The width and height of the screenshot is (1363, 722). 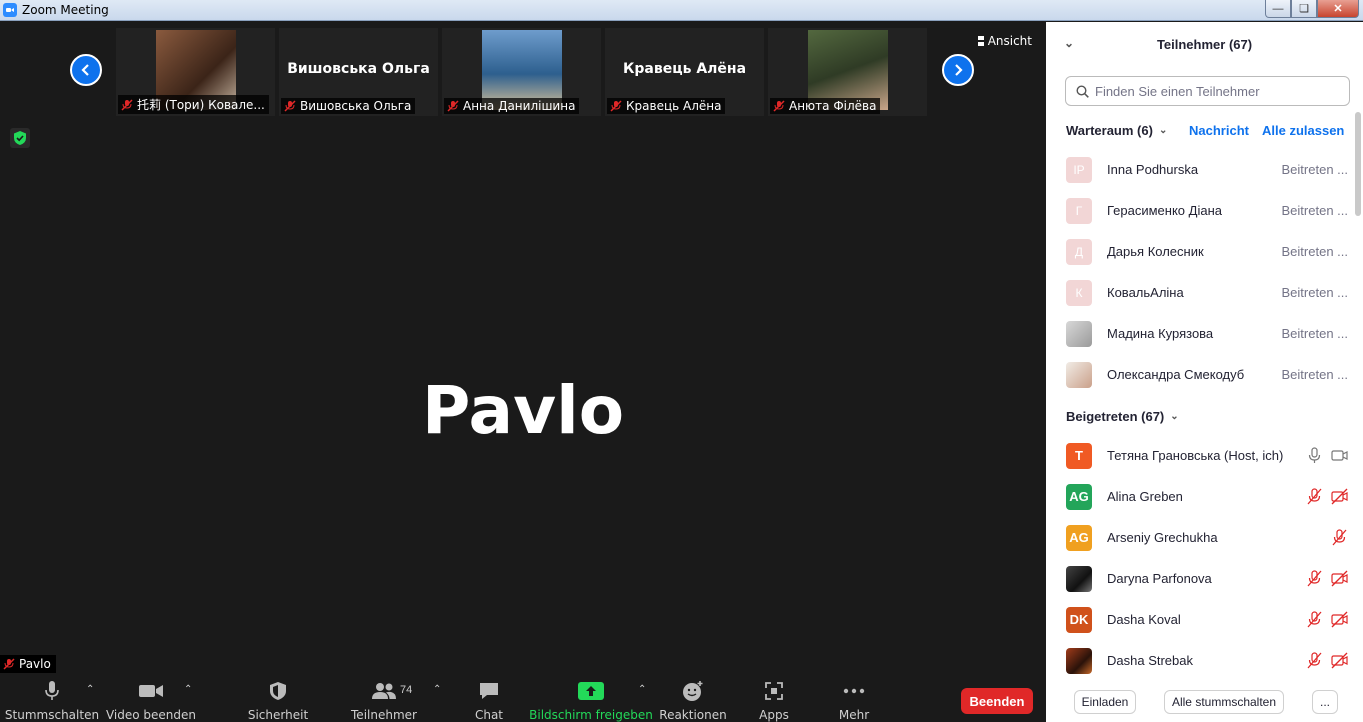 What do you see at coordinates (151, 699) in the screenshot?
I see `video-button: Video beenden` at bounding box center [151, 699].